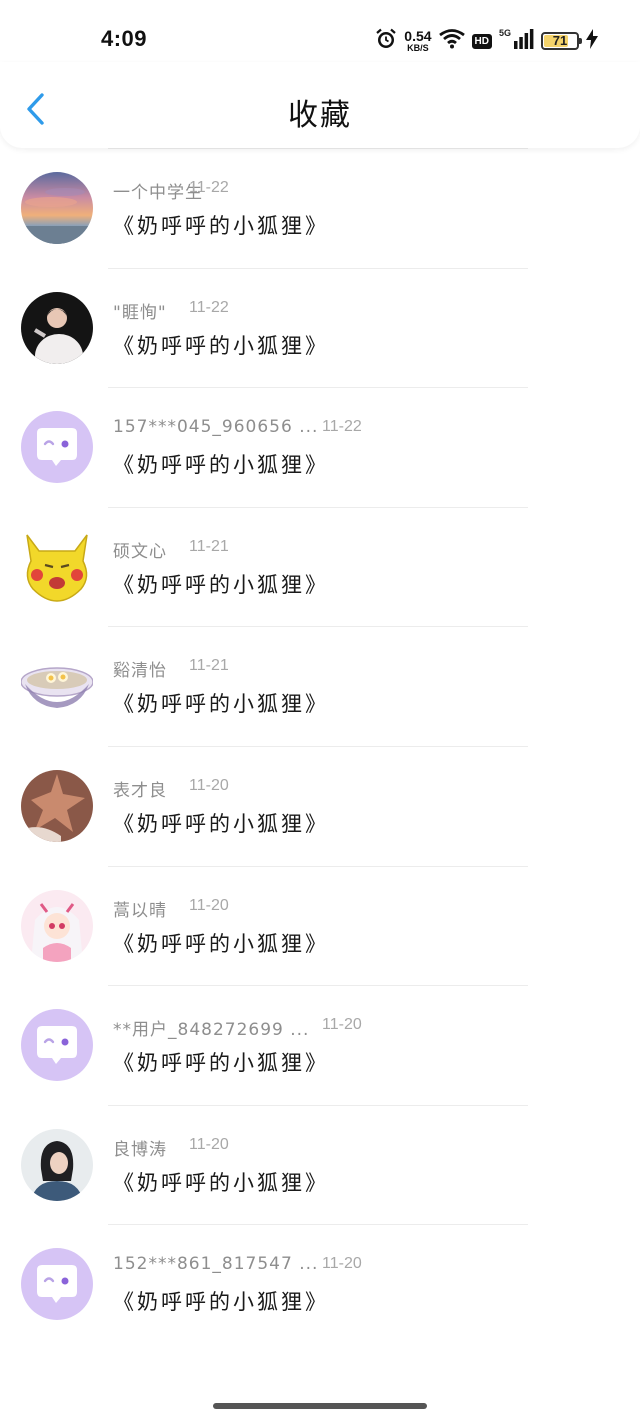  I want to click on list-item: **用户_848272699 ... 11-20 《奶呼呼的小狐狸》, so click(320, 1045).